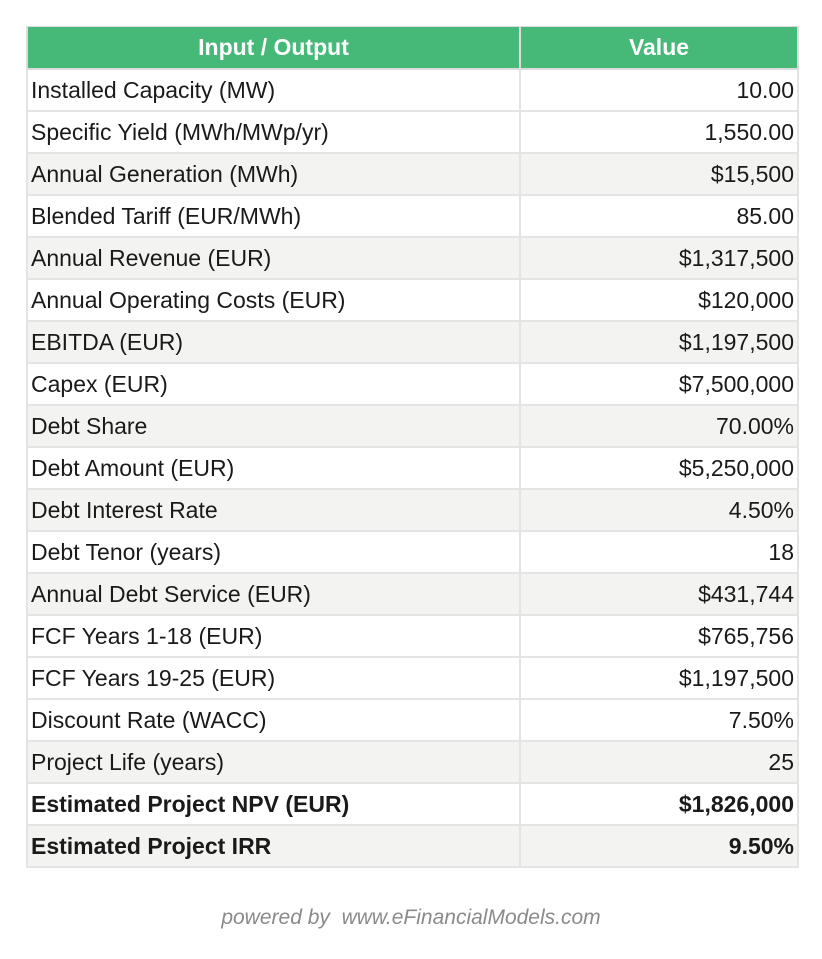 The width and height of the screenshot is (822, 959). I want to click on row-label: Debt Interest Rate, so click(273, 510).